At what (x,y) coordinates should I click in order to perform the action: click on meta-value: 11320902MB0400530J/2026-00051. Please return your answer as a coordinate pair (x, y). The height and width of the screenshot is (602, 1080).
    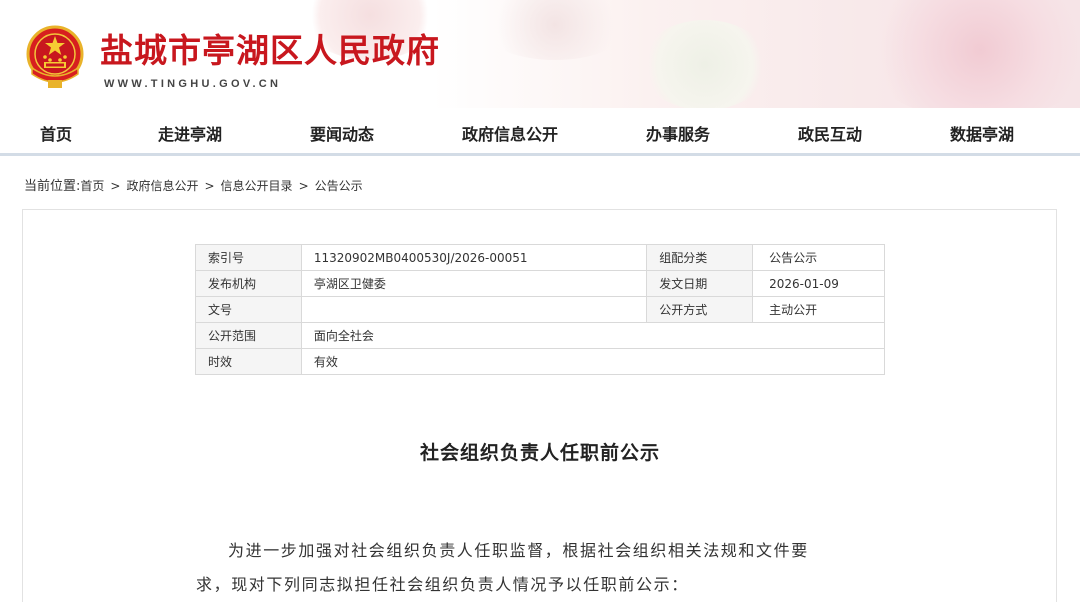
    Looking at the image, I should click on (474, 257).